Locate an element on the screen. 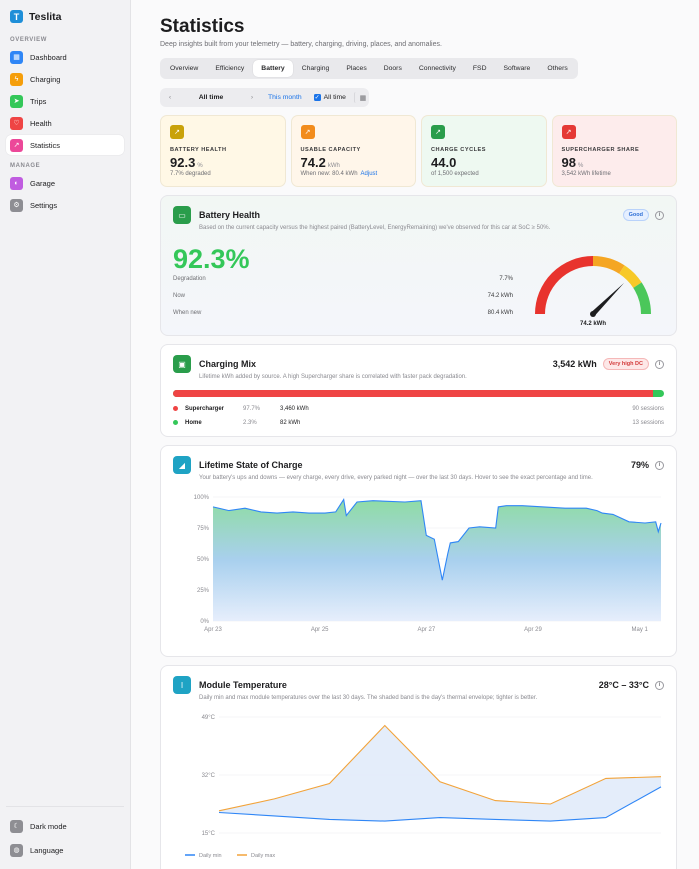 The height and width of the screenshot is (869, 699). sidebar-item-garage: ◐ Garage is located at coordinates (65, 183).